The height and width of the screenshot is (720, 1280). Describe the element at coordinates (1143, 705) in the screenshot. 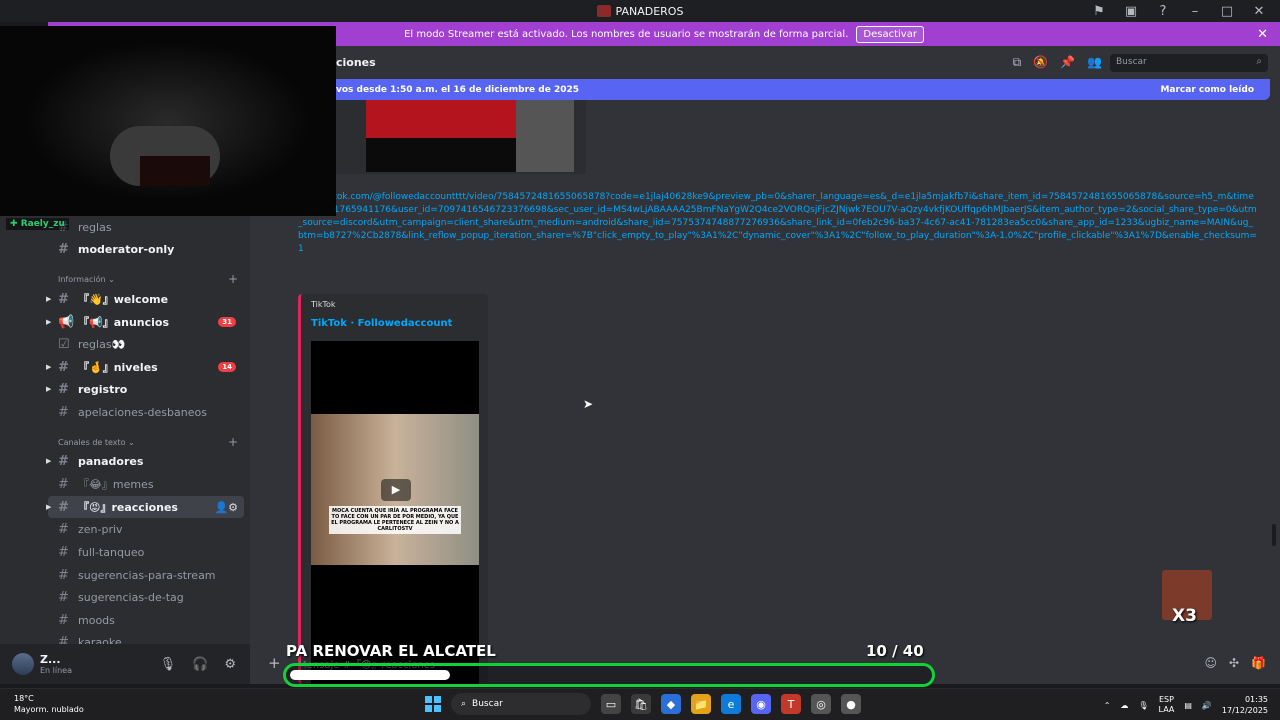

I see `mic-tray-icon: 🎙` at that location.